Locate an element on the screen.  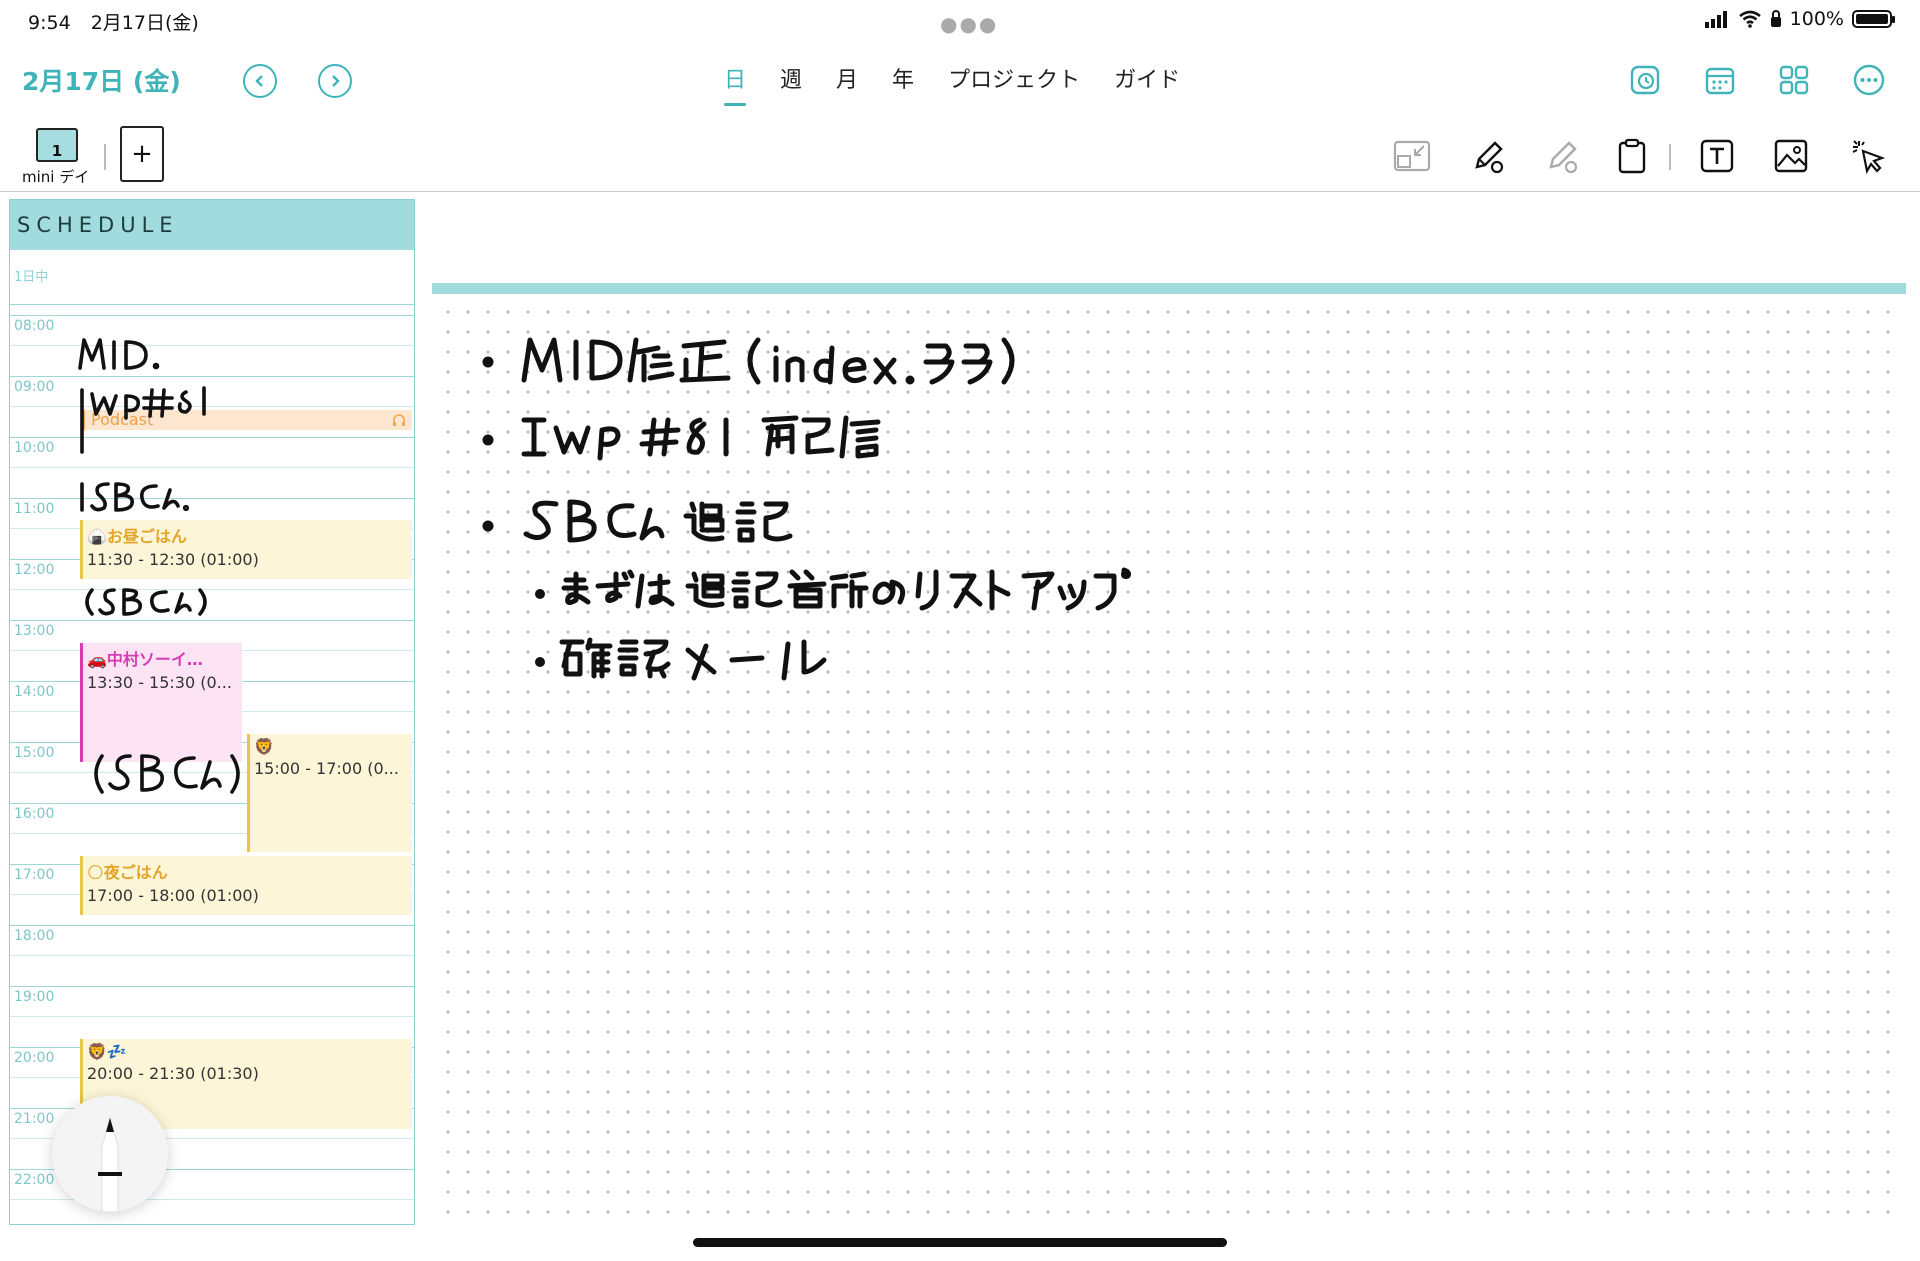
event-time: 20:00 - 21:30 (01:30) is located at coordinates (173, 1073).